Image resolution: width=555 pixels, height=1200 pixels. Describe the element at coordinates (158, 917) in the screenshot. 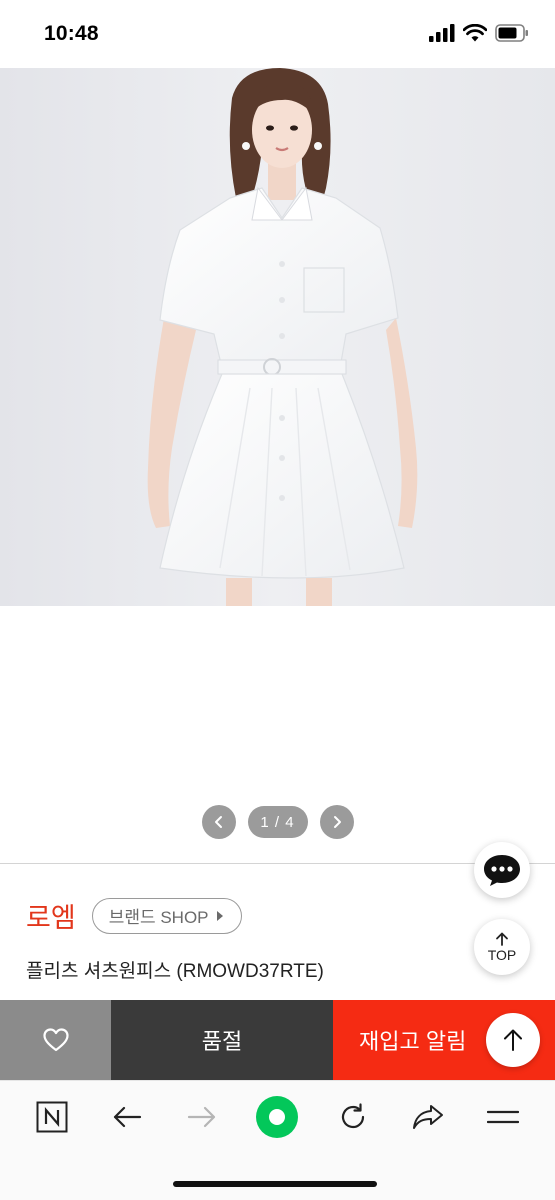

I see `brand-shop-label: 브랜드 SHOP` at that location.